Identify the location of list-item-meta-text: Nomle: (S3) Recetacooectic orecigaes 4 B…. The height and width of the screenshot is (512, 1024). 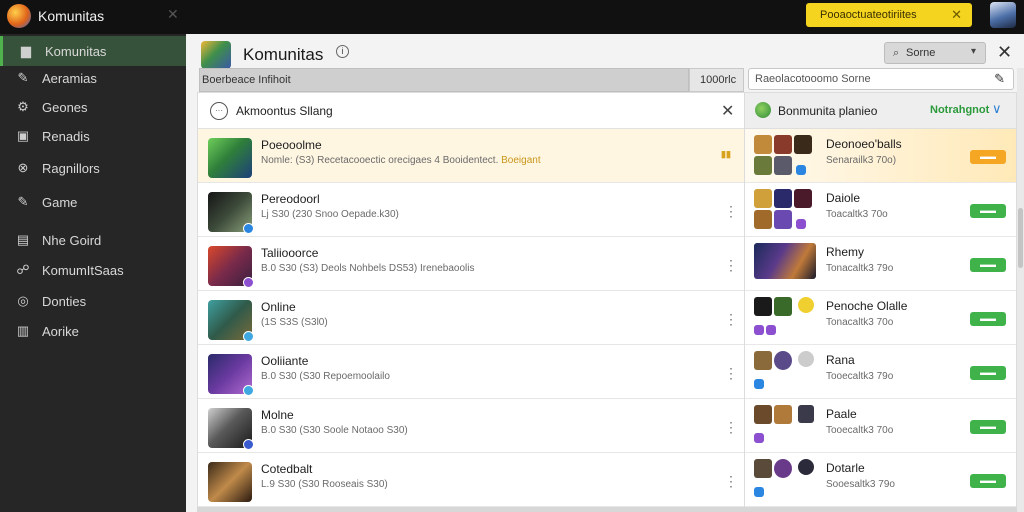
(380, 160).